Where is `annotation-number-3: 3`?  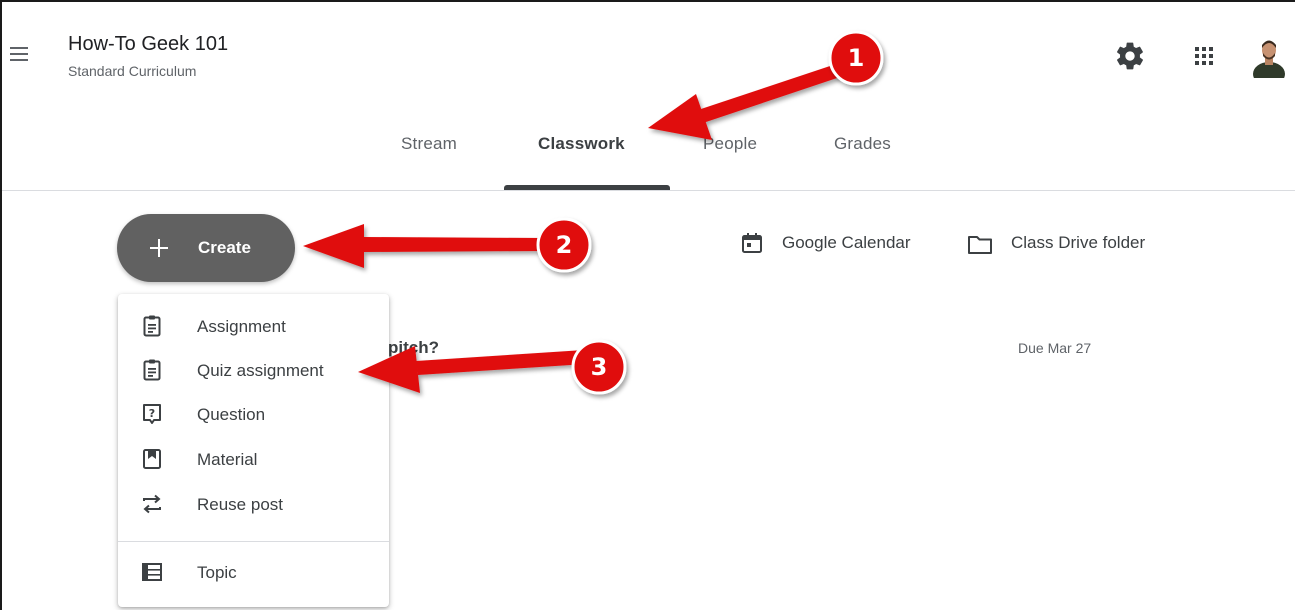
annotation-number-3: 3 is located at coordinates (599, 367).